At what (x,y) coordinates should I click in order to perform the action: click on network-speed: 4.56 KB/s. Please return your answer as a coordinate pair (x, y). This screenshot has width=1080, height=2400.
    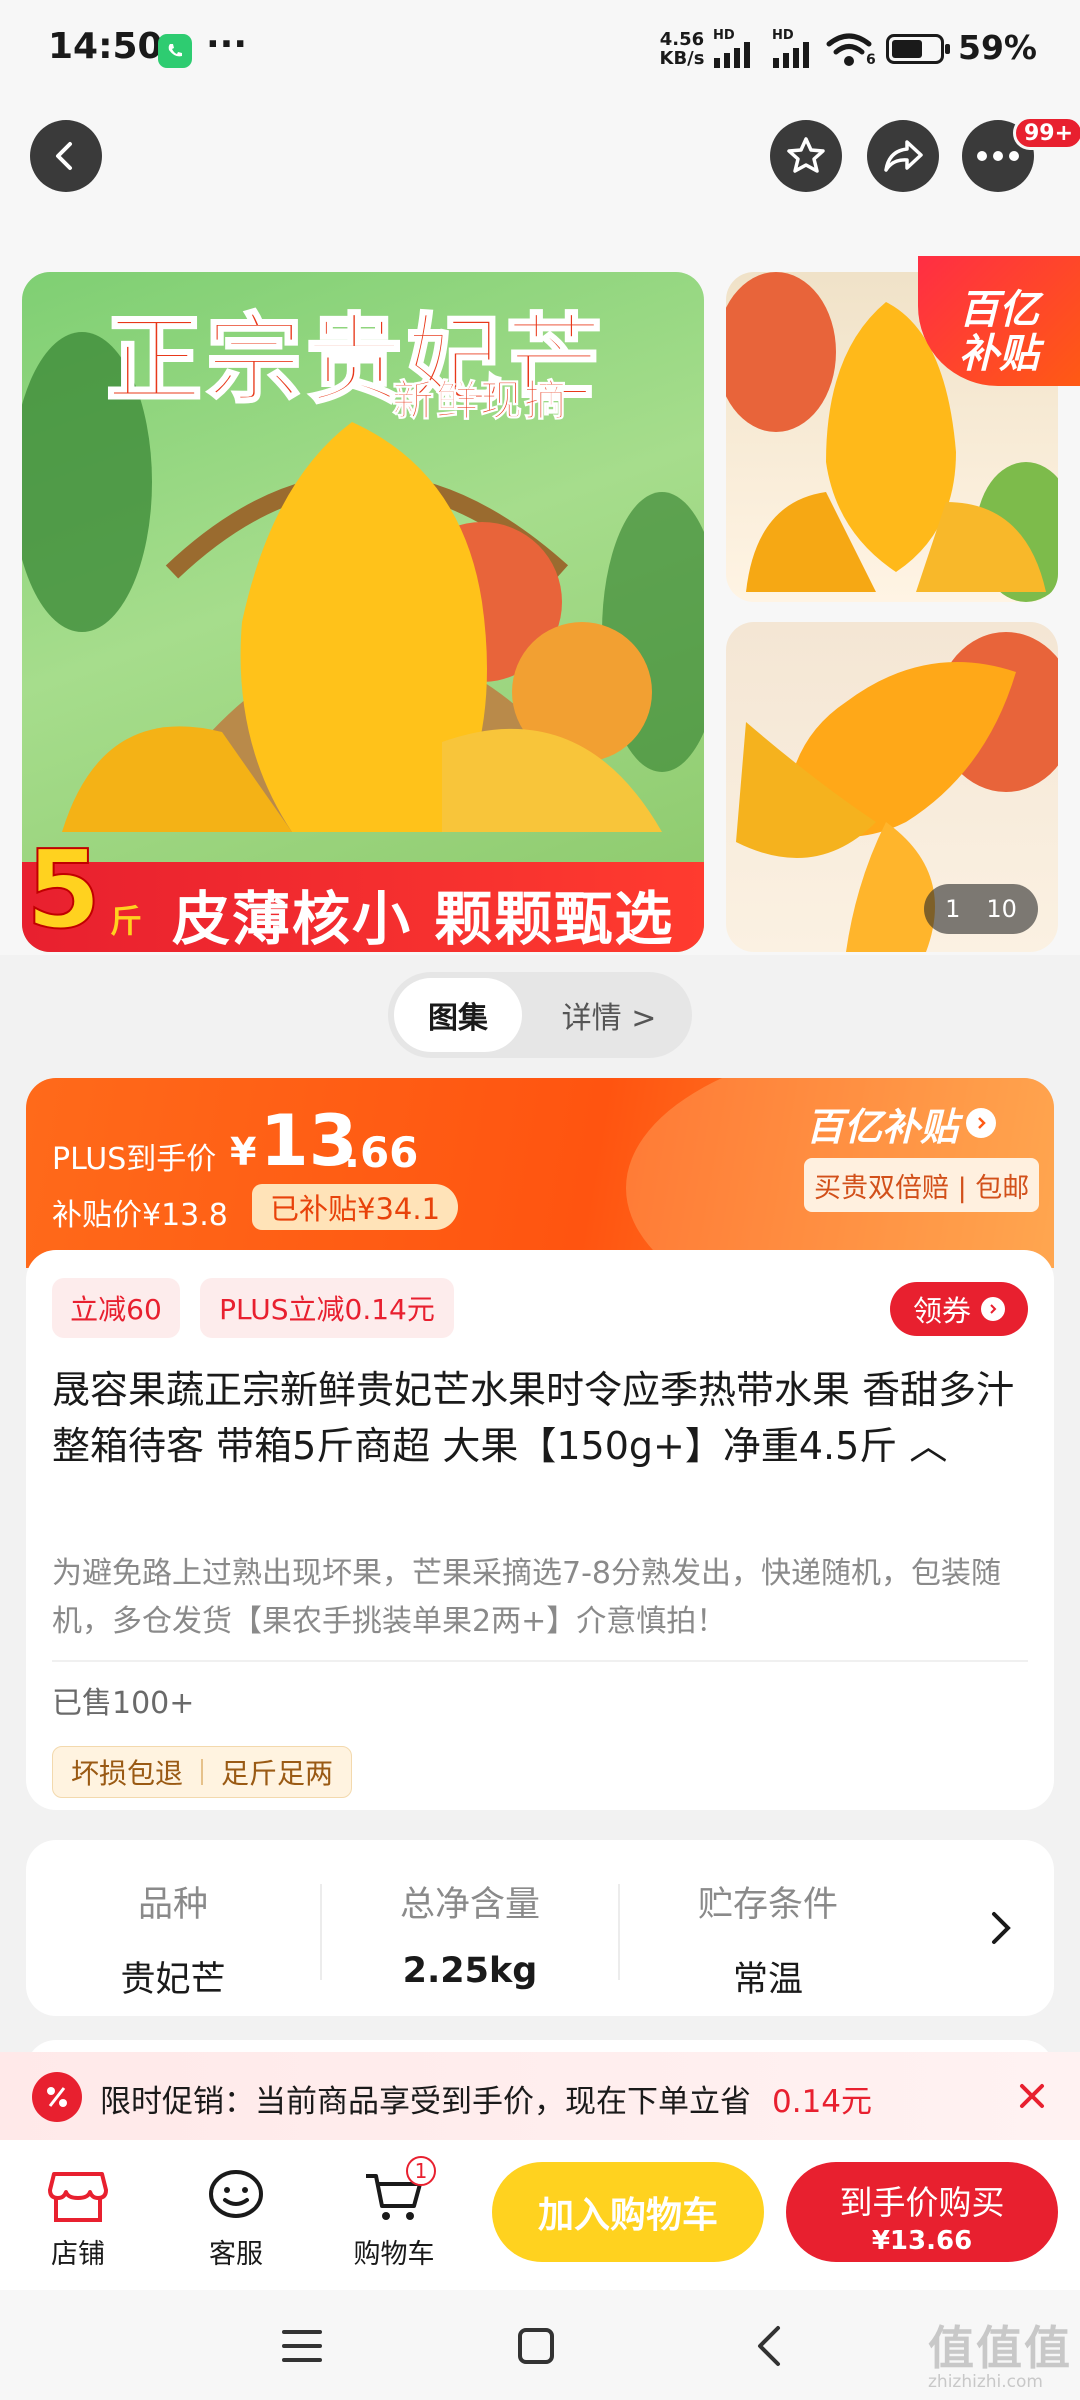
    Looking at the image, I should click on (682, 49).